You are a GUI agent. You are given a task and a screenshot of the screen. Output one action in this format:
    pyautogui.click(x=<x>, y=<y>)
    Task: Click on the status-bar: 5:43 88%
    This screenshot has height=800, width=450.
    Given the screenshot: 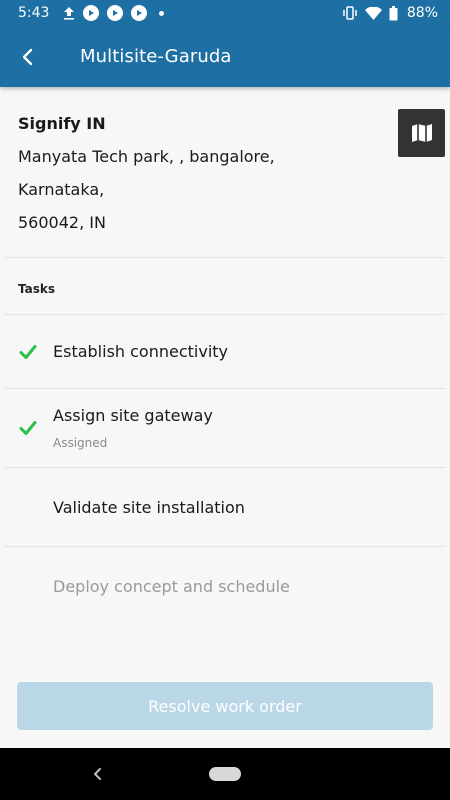 What is the action you would take?
    pyautogui.click(x=225, y=13)
    